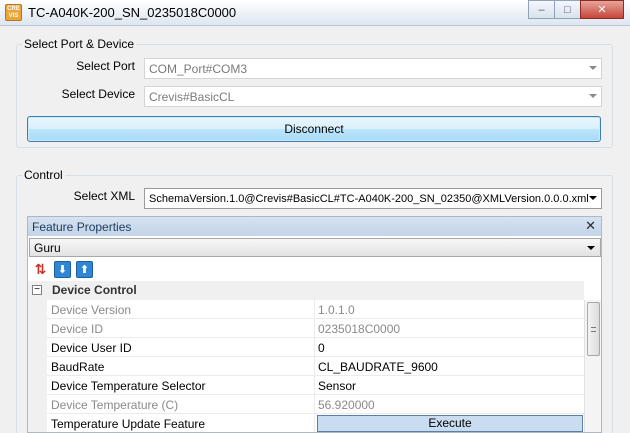  Describe the element at coordinates (91, 348) in the screenshot. I see `property-name: Device User ID` at that location.